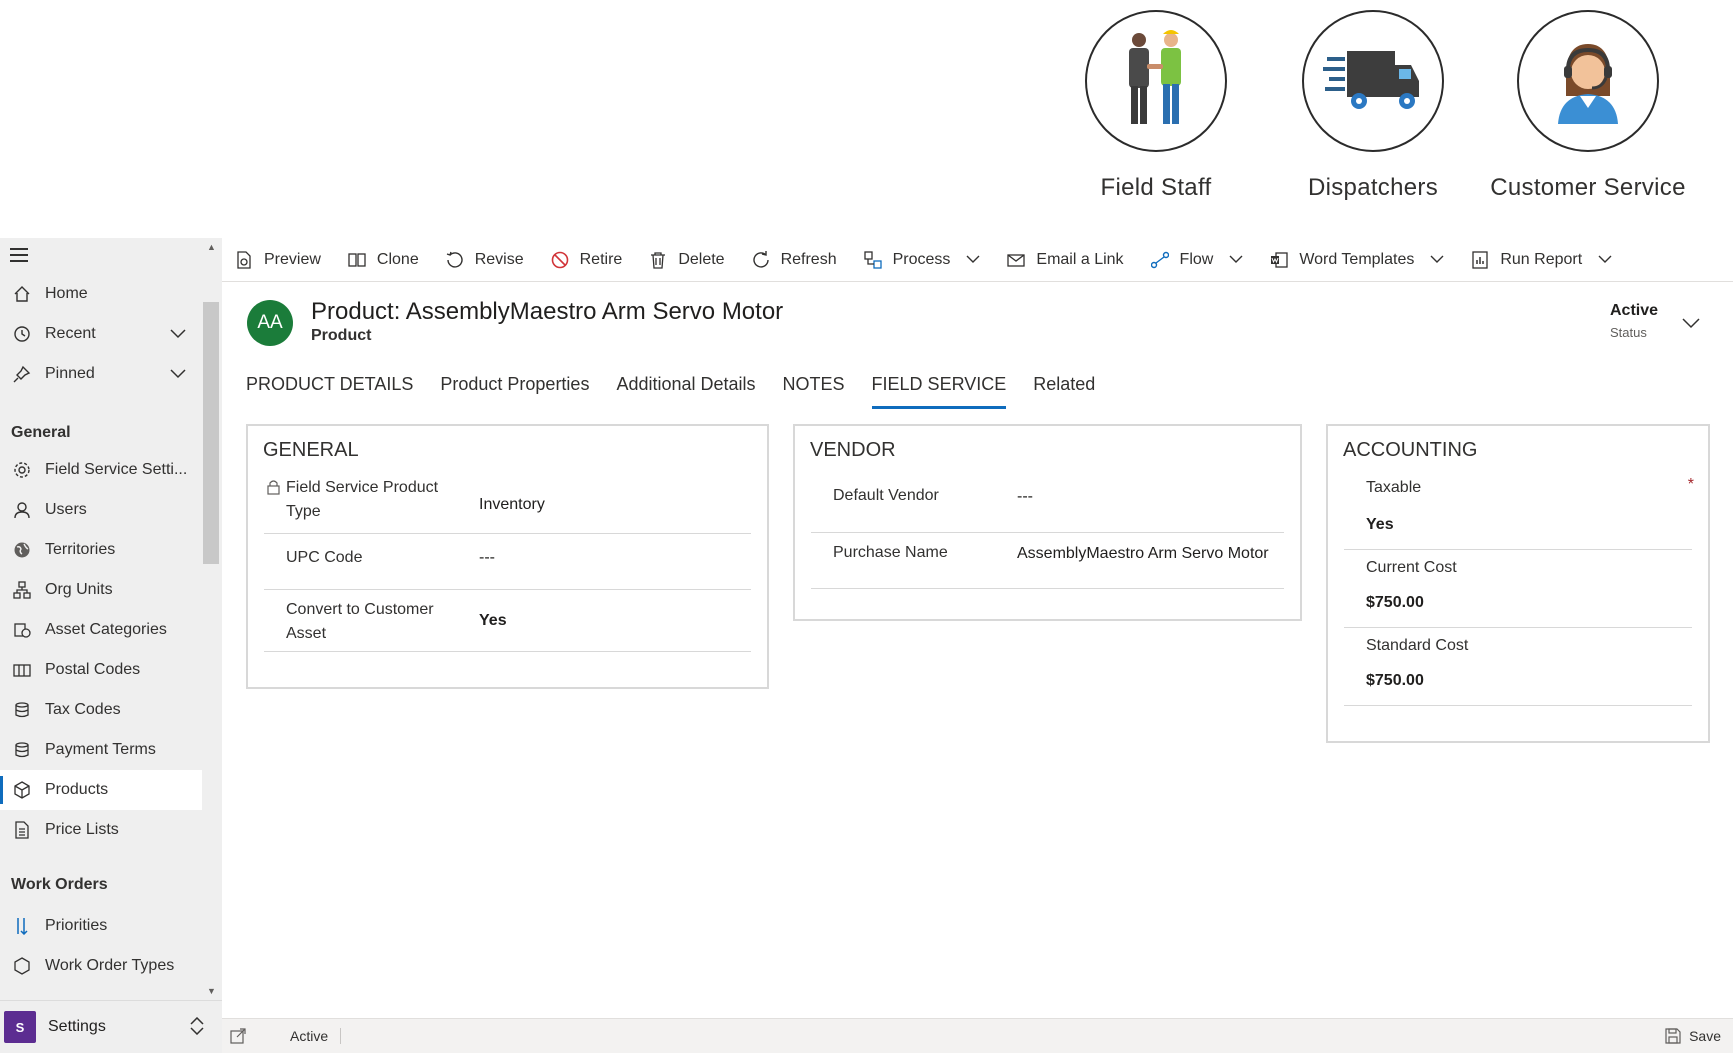 The image size is (1733, 1053). I want to click on retire-label: Retire, so click(601, 259).